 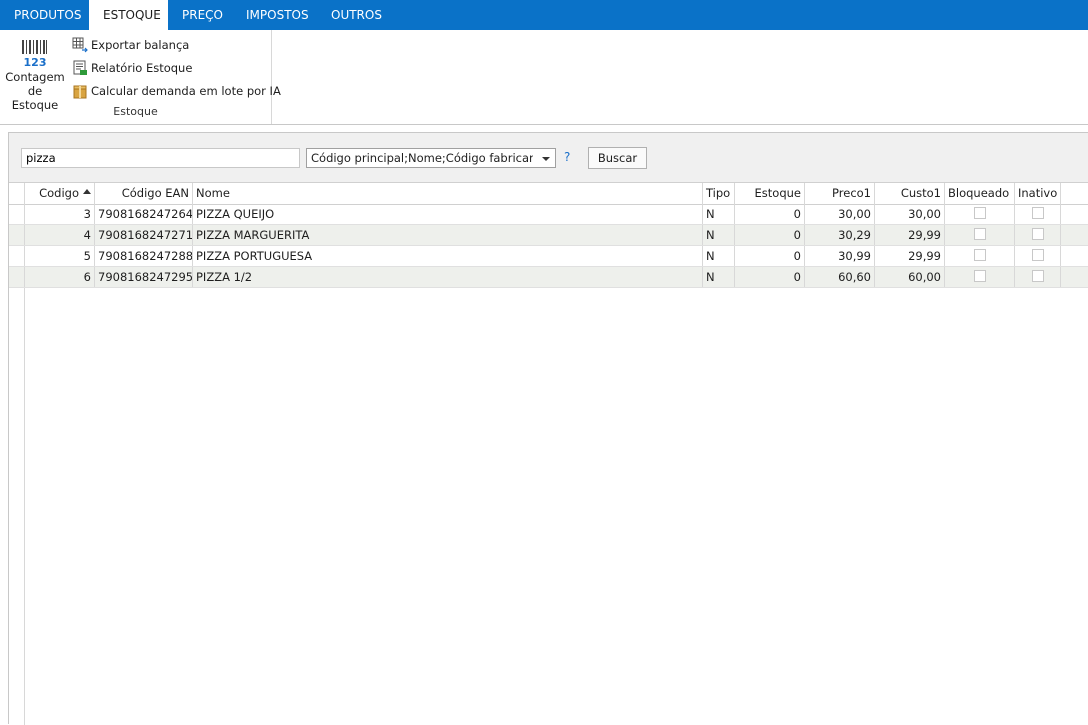 I want to click on exportar-balanca-button: Exportar balança, so click(x=130, y=45).